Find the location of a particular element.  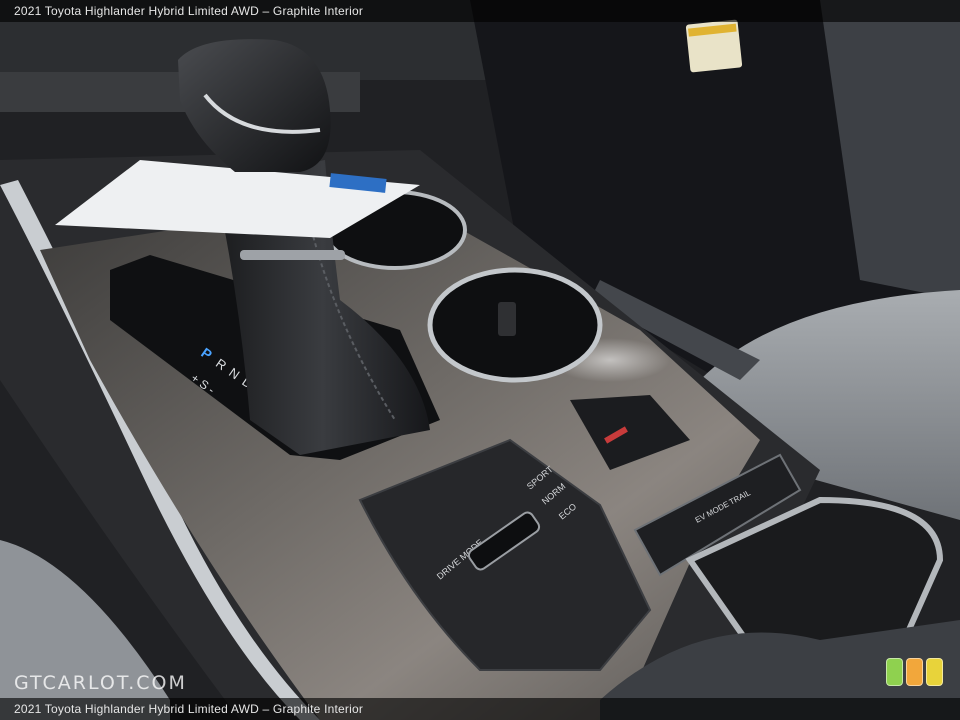

rating-chip-orange is located at coordinates (914, 672).